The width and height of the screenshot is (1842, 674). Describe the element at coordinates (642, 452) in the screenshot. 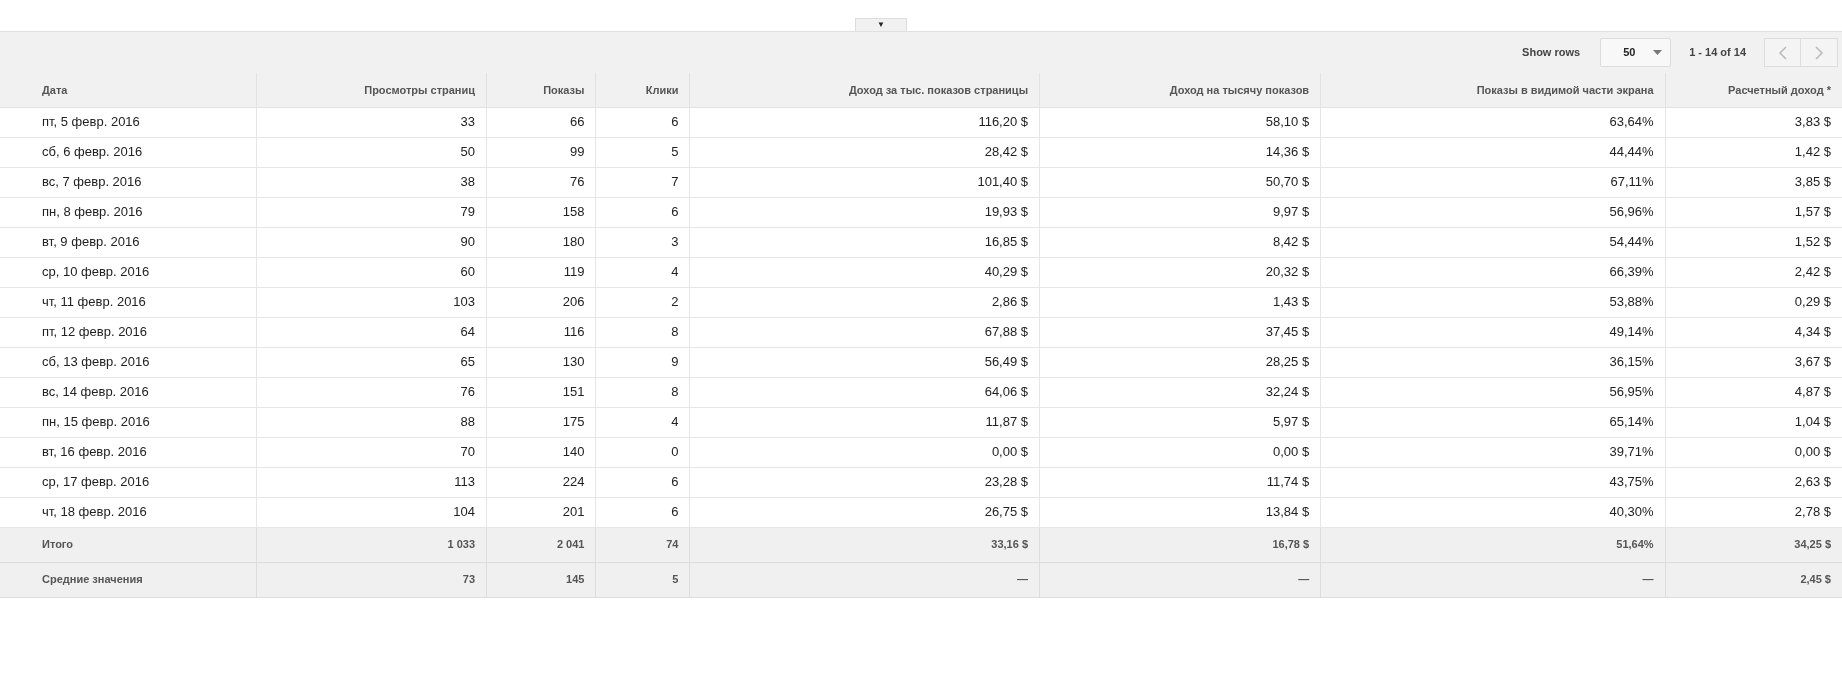

I see `table-cell: 0` at that location.